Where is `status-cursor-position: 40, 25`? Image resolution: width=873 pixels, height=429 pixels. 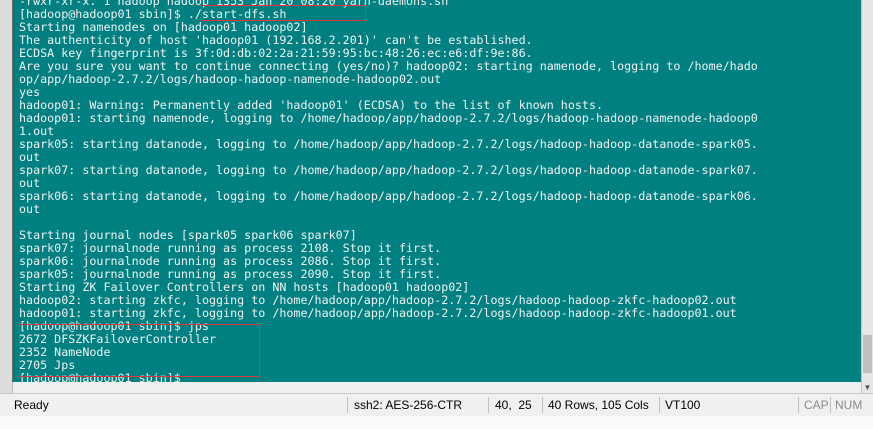 status-cursor-position: 40, 25 is located at coordinates (513, 405).